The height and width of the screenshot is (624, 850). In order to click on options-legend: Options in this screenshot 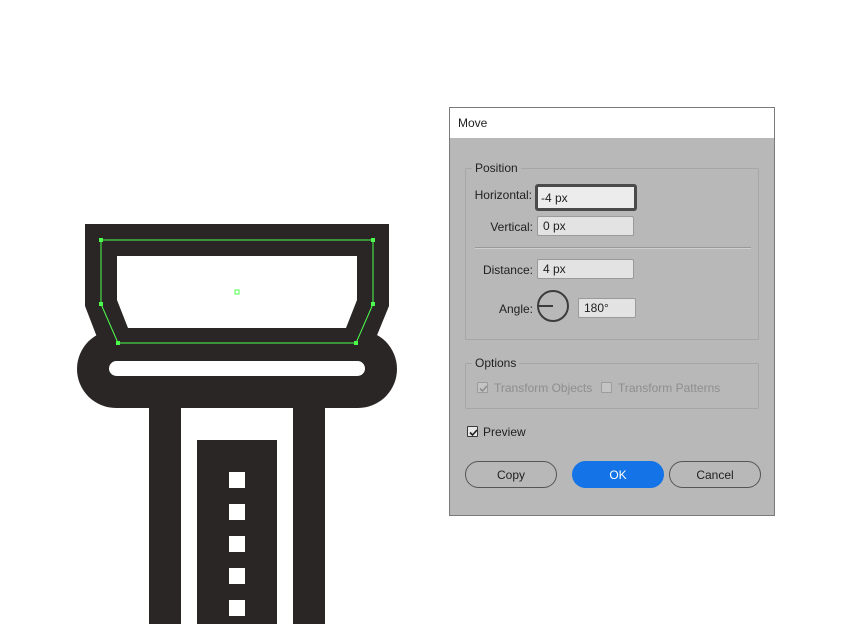, I will do `click(496, 363)`.